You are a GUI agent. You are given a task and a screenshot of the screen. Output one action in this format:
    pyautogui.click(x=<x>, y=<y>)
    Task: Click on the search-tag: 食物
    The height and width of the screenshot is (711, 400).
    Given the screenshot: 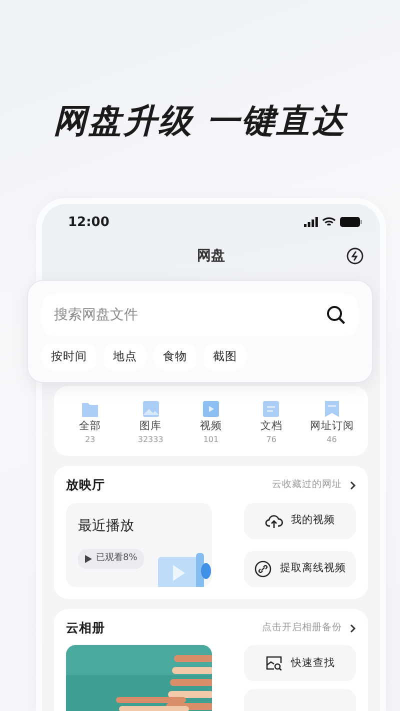 What is the action you would take?
    pyautogui.click(x=175, y=357)
    